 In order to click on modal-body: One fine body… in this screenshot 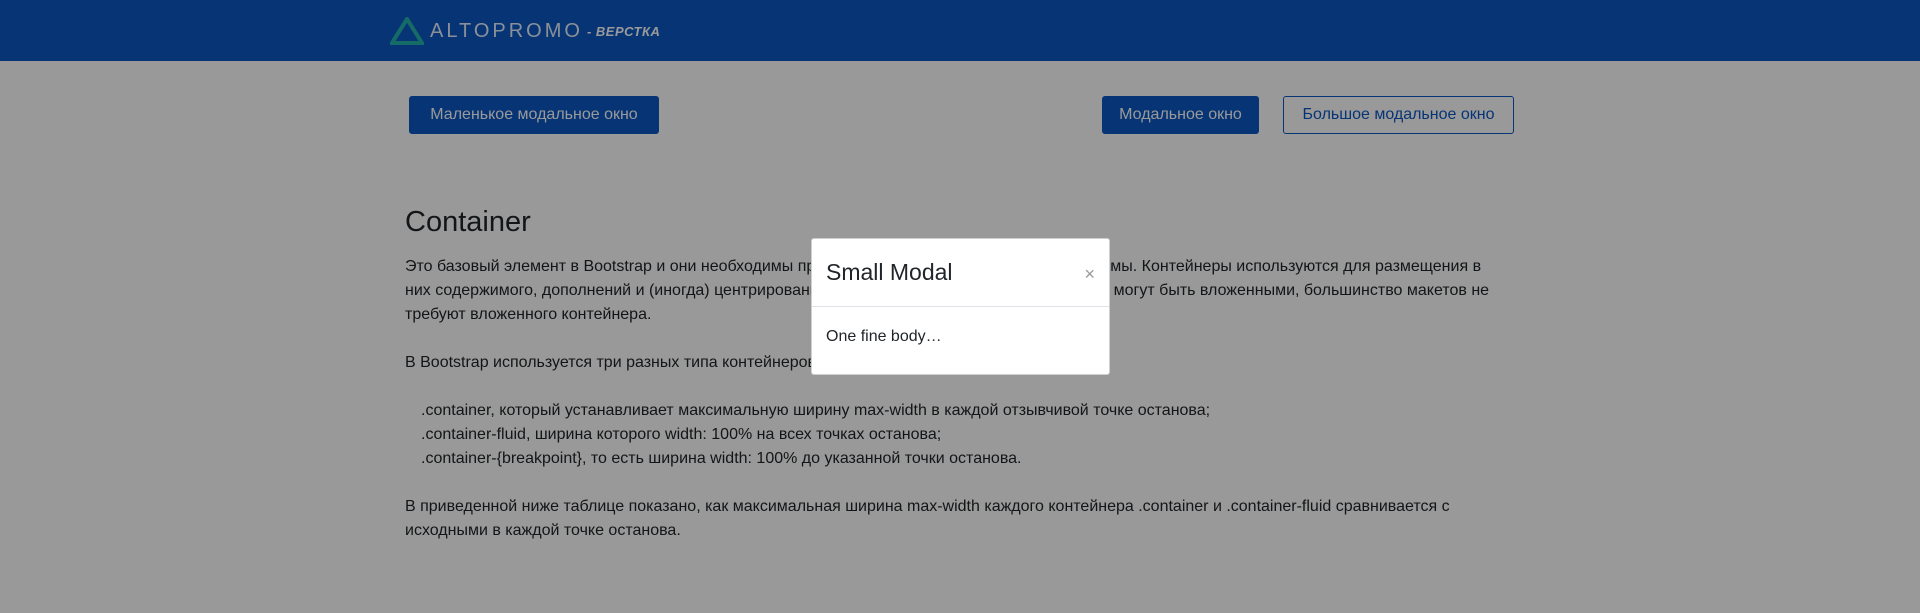, I will do `click(884, 336)`.